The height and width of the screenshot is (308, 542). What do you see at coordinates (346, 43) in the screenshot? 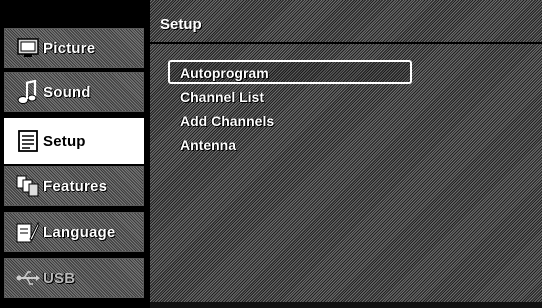
I see `title-divider` at bounding box center [346, 43].